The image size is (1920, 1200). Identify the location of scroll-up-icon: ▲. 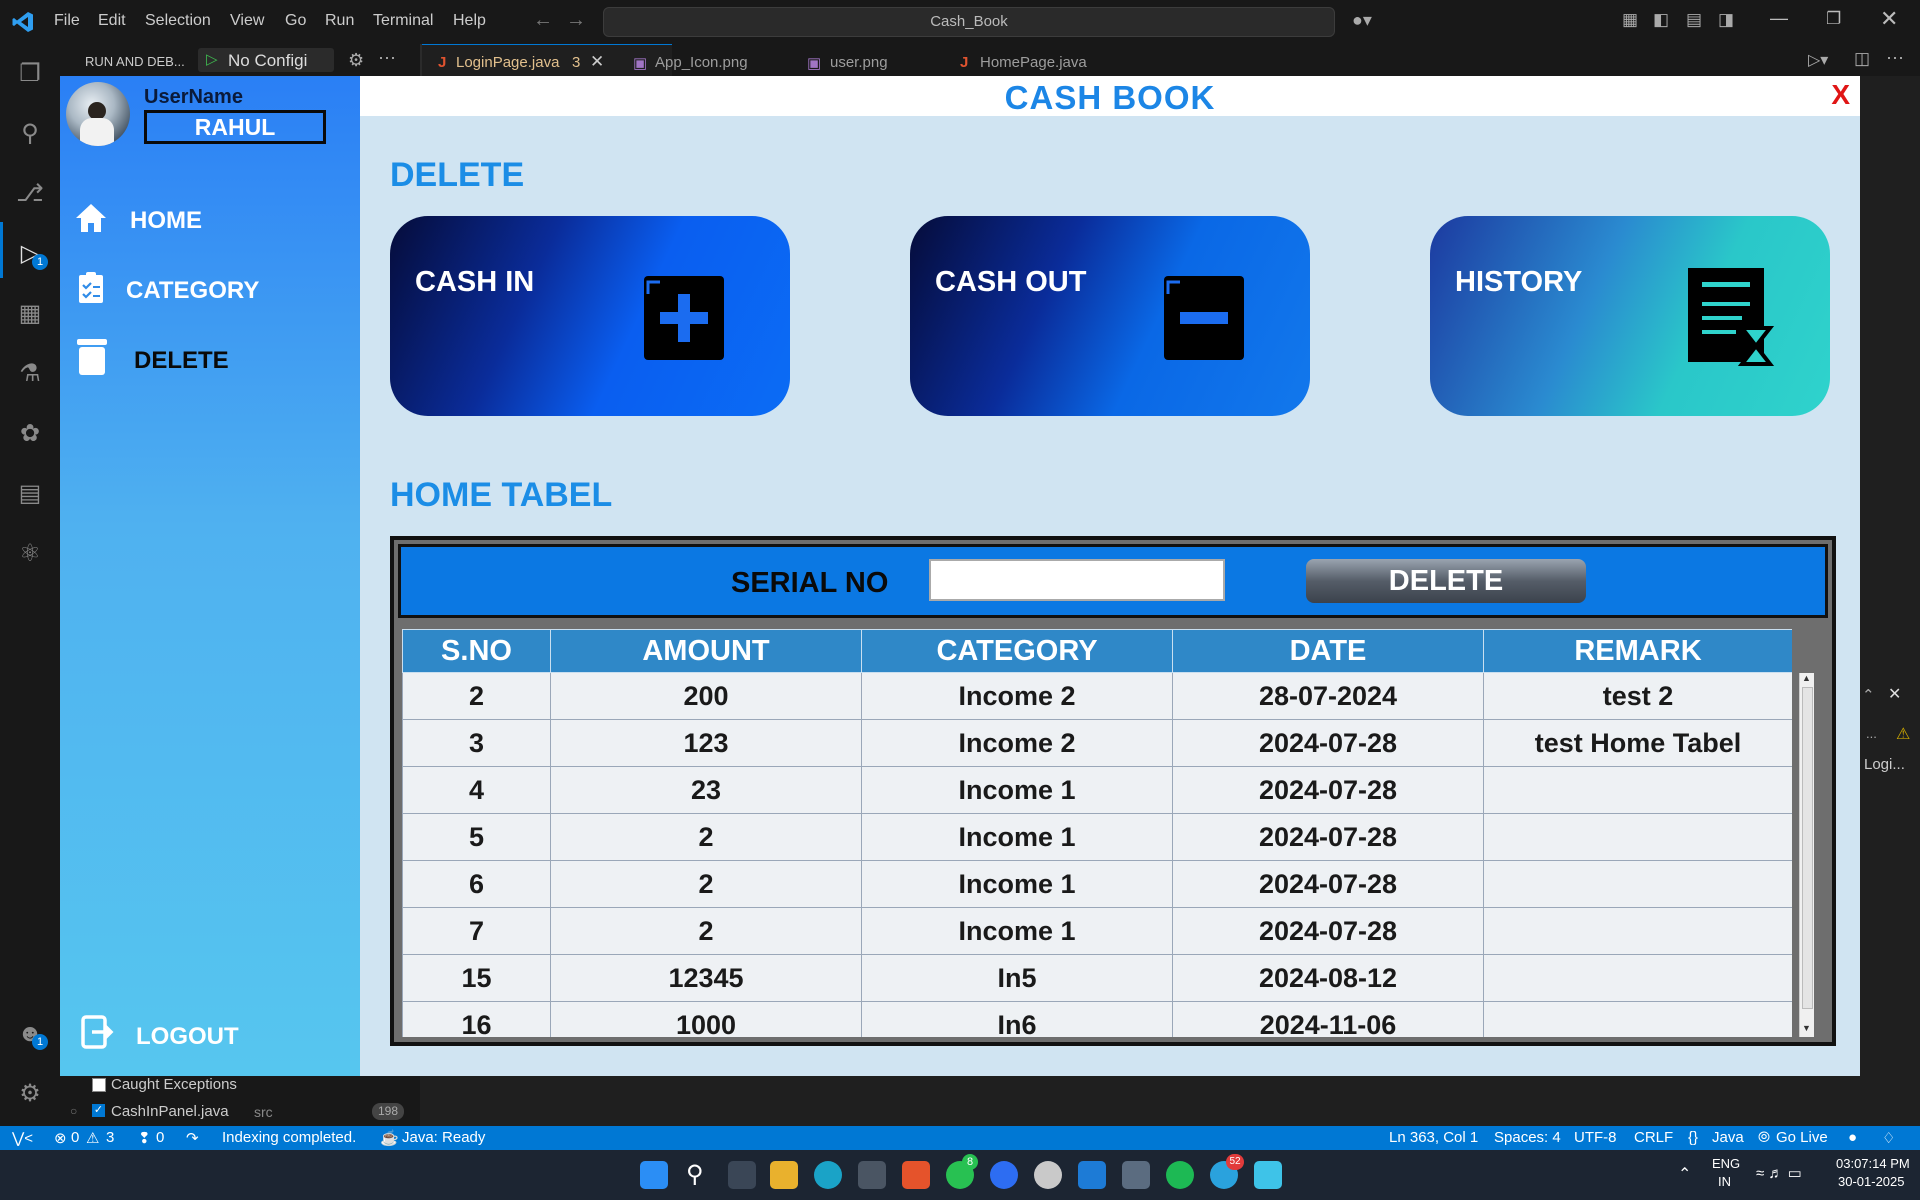
(1806, 678).